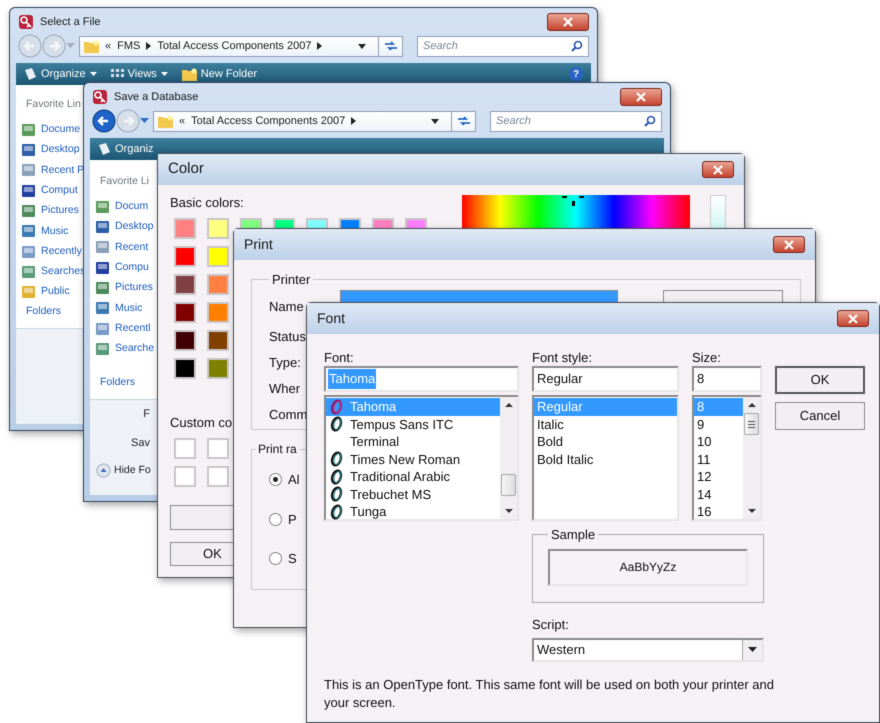 Image resolution: width=880 pixels, height=723 pixels. I want to click on list-item: 10, so click(718, 441).